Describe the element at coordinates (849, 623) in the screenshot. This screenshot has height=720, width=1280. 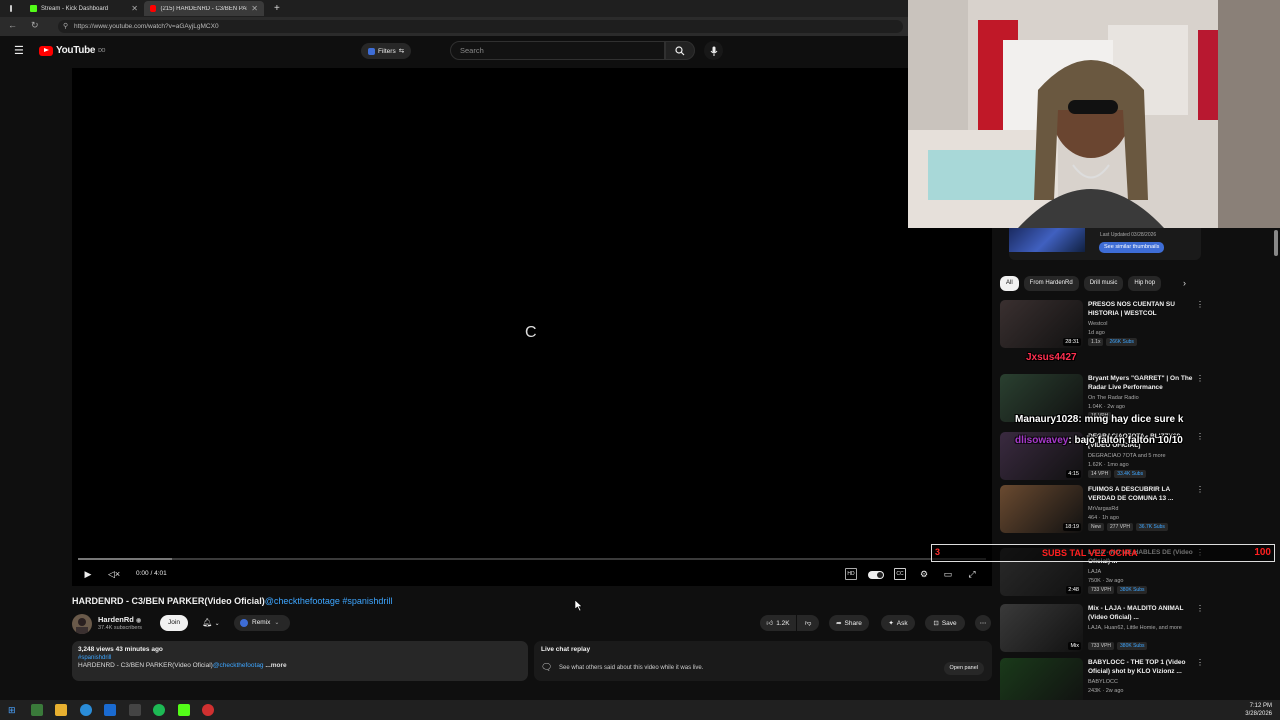
I see `share-button: ➦ Share` at that location.